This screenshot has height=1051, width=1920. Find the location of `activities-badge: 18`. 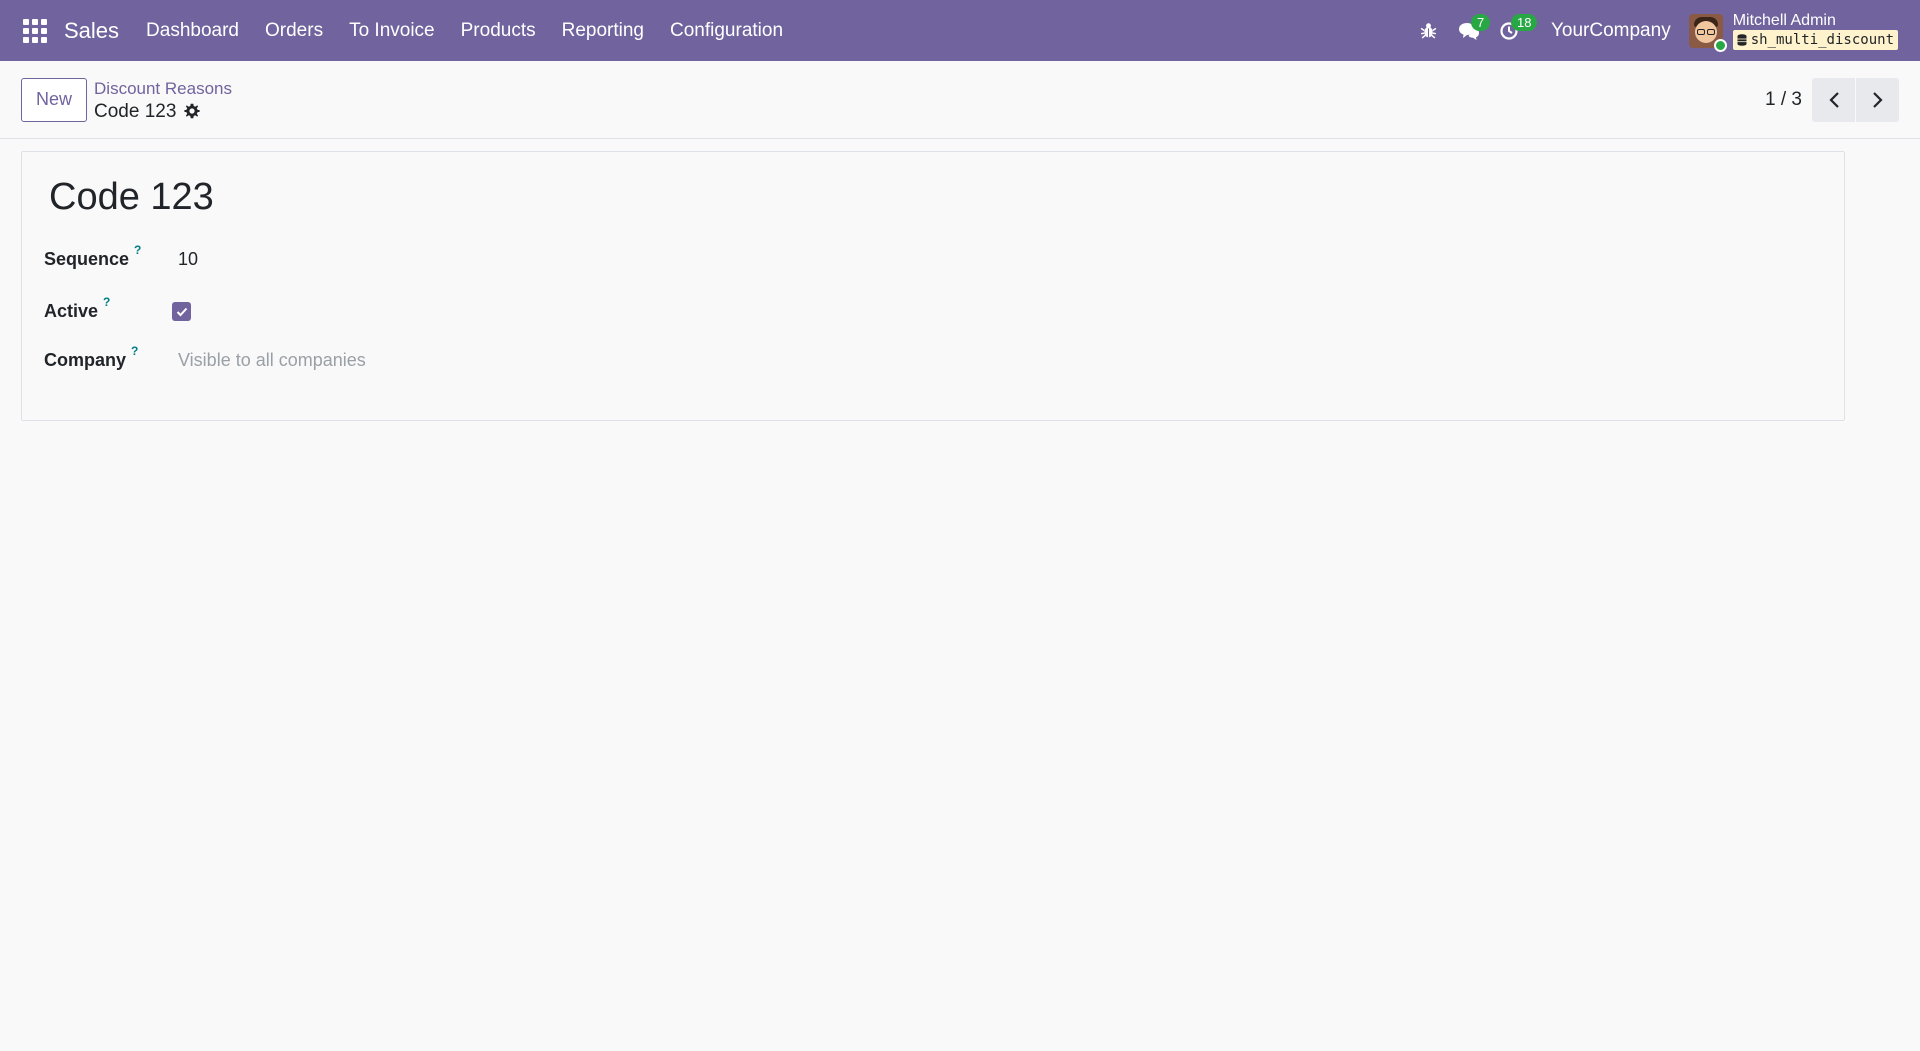

activities-badge: 18 is located at coordinates (1524, 22).